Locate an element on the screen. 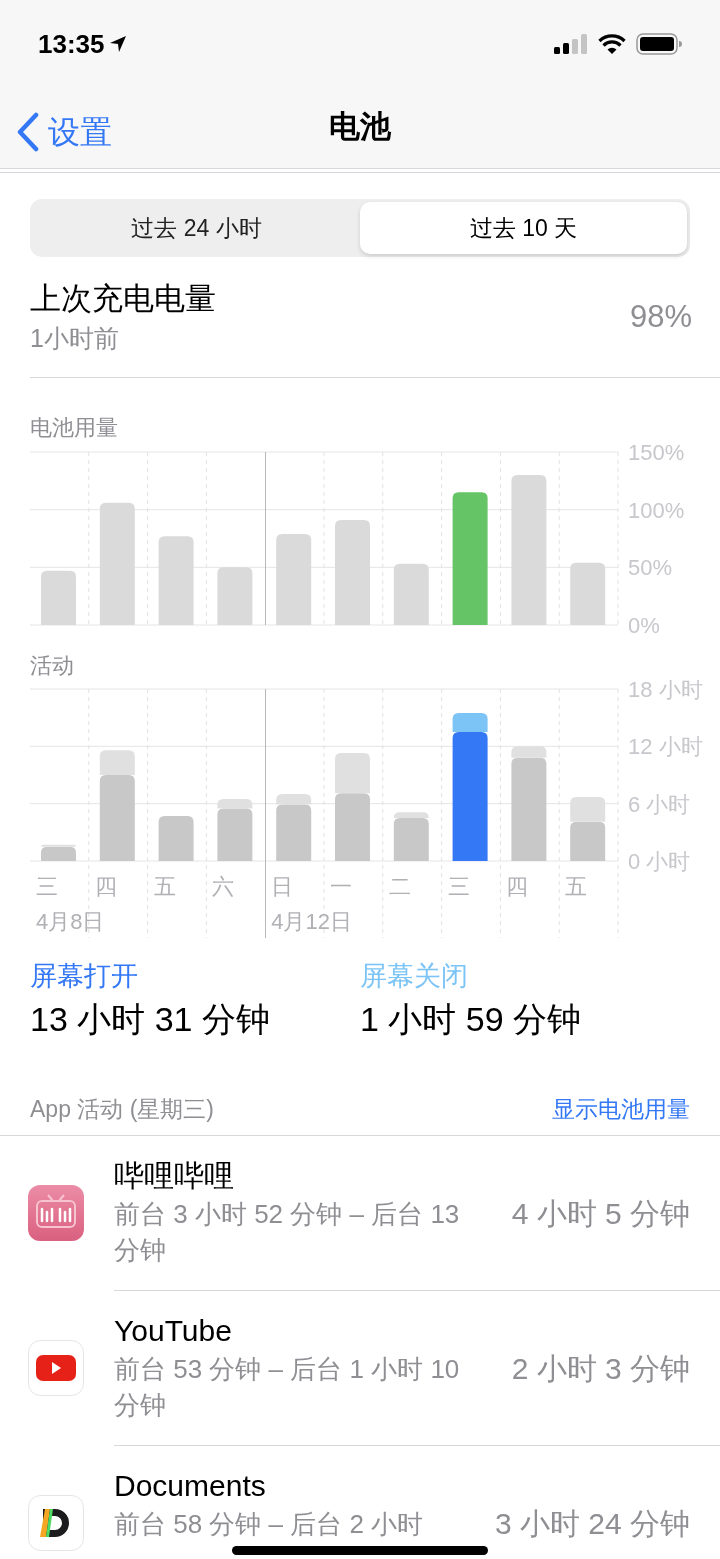 The image size is (720, 1559). date-label: 4月12日 is located at coordinates (311, 921).